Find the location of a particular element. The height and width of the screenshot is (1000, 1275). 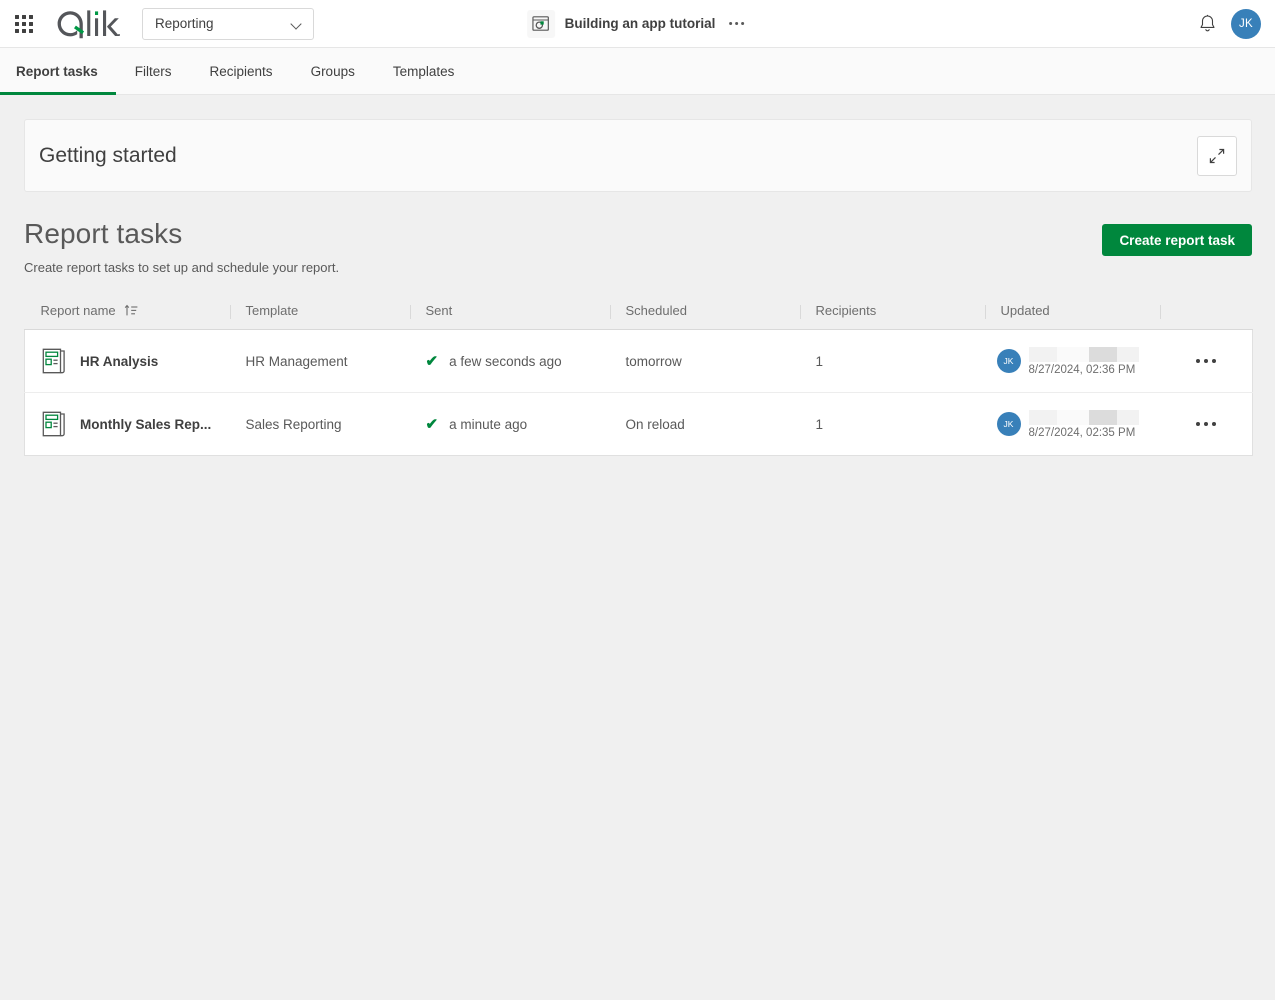

updated-timestamp: 8/27/2024, 02:35 PM is located at coordinates (1082, 432).